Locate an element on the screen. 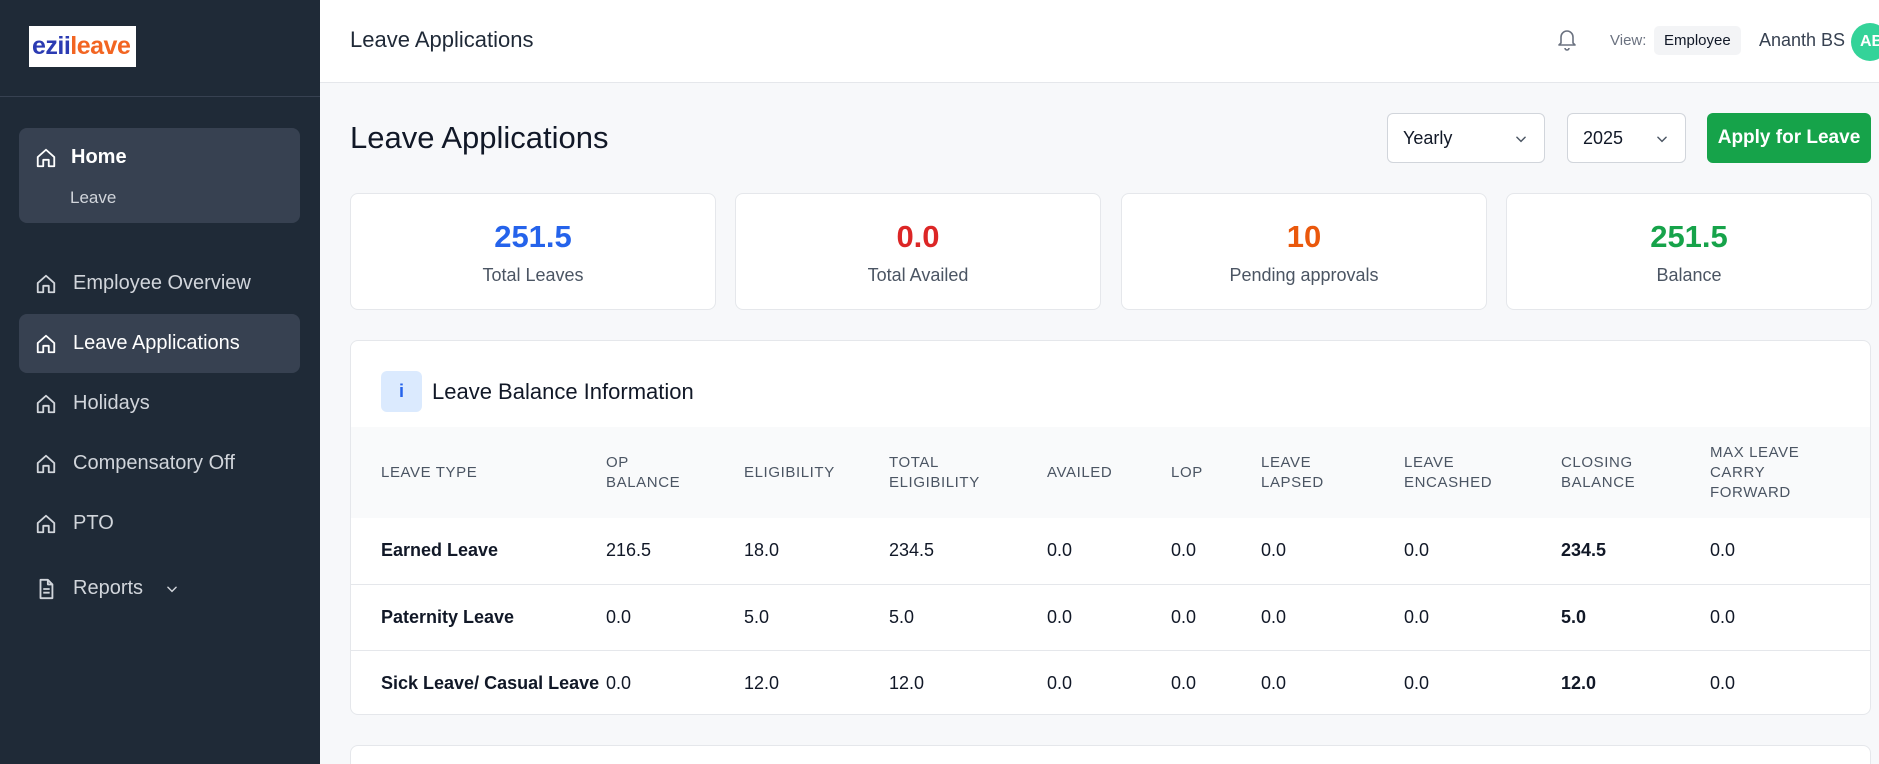  column-header: LEAVE TYPE is located at coordinates (478, 472).